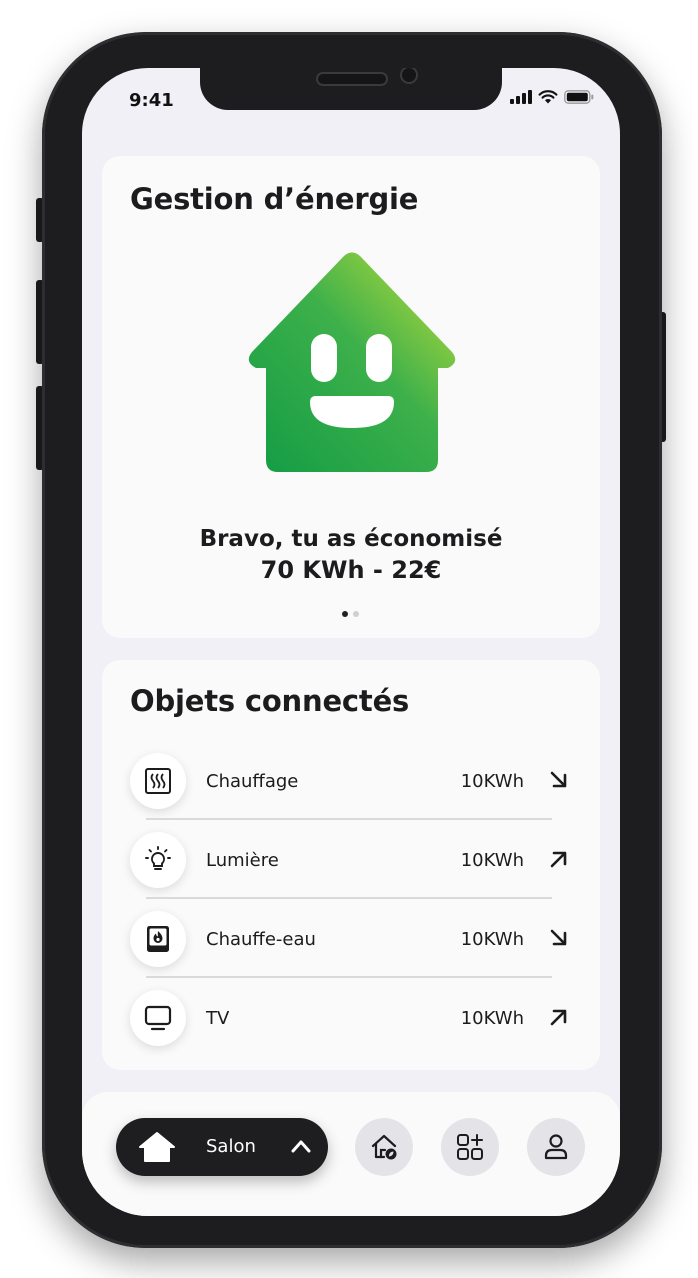  I want to click on status-icons, so click(552, 97).